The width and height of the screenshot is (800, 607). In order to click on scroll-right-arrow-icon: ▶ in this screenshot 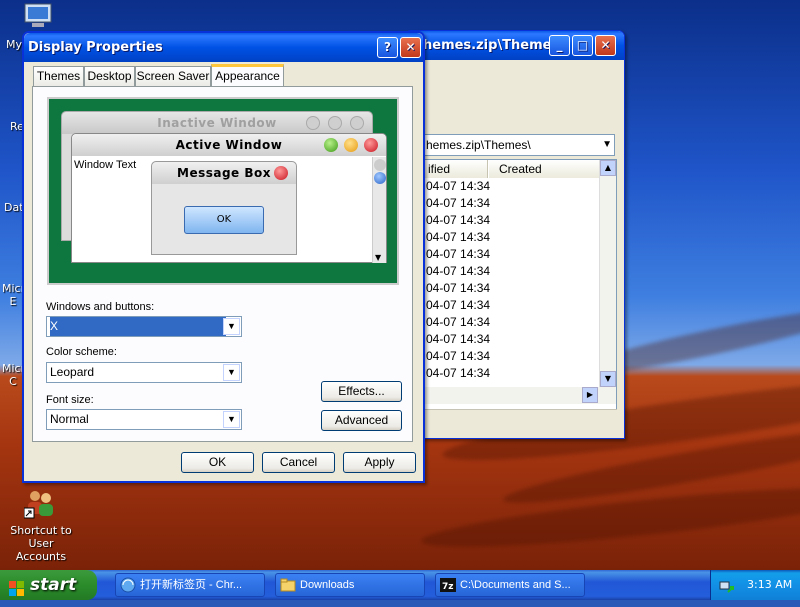, I will do `click(590, 395)`.